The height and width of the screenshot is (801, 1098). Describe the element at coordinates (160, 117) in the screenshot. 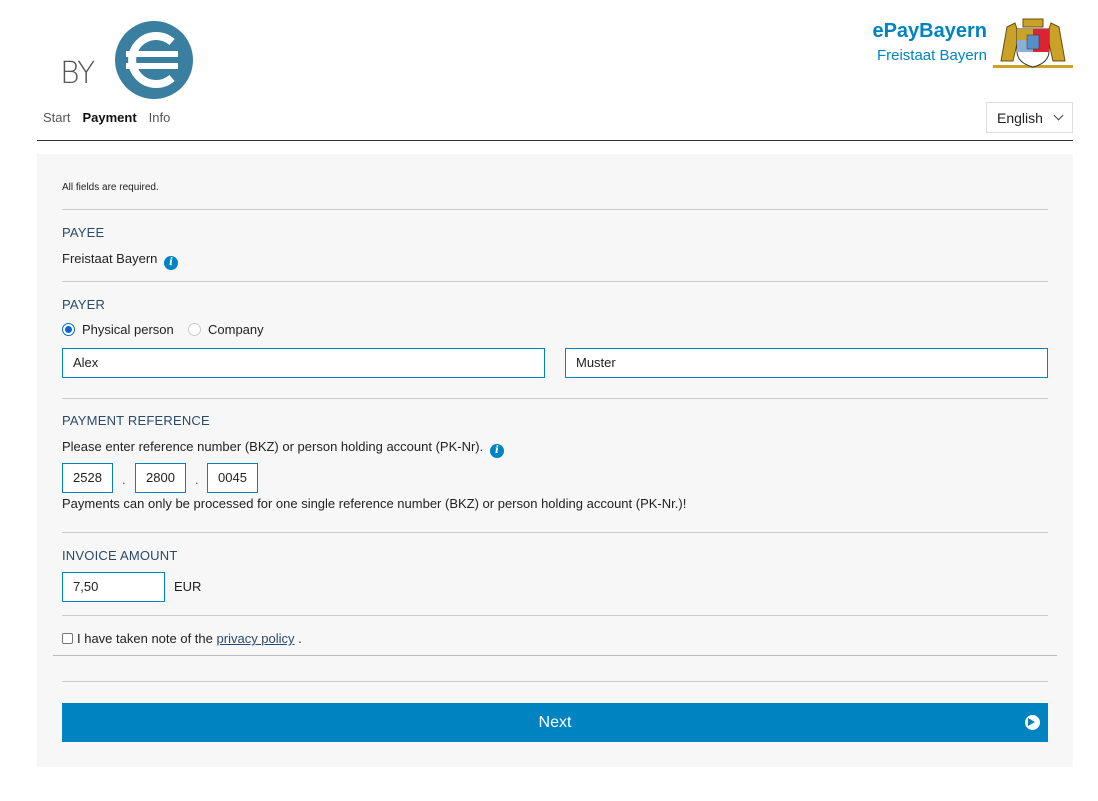

I see `nav-info: Info` at that location.